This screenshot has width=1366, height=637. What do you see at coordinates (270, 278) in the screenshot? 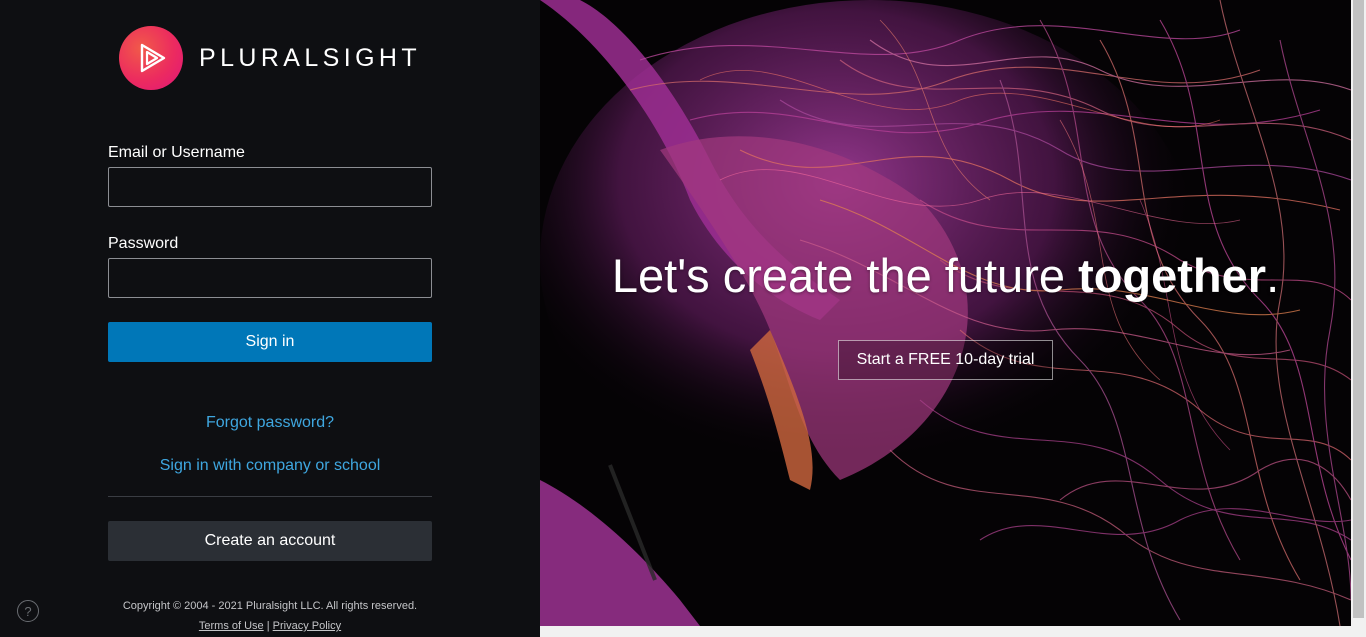
I see `password-field` at bounding box center [270, 278].